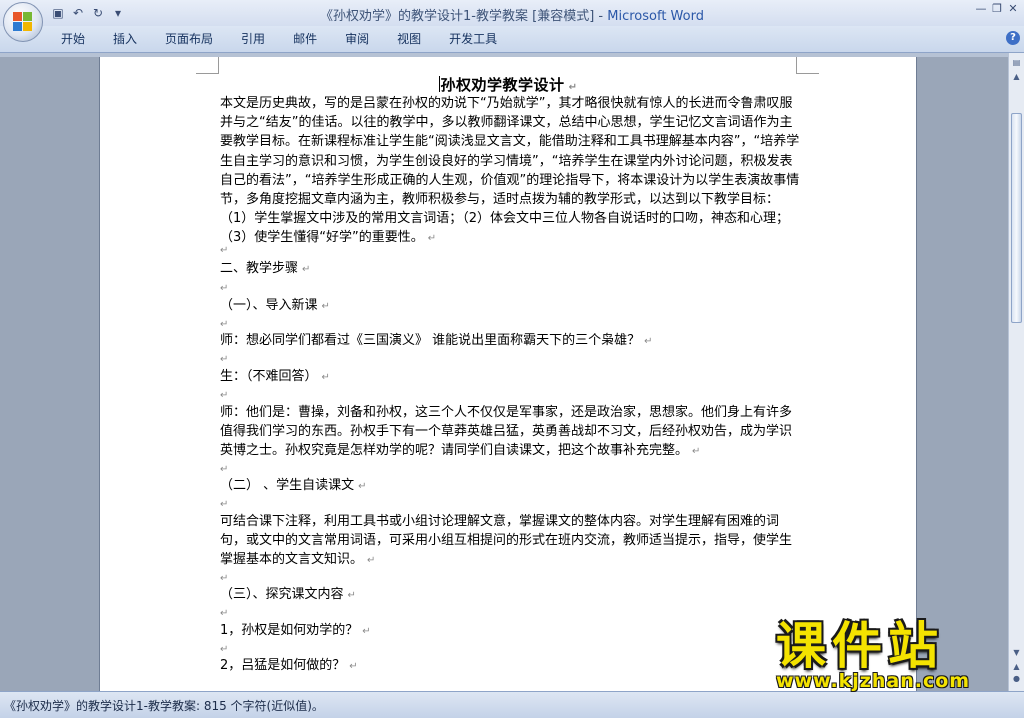 This screenshot has height=718, width=1024. Describe the element at coordinates (1016, 372) in the screenshot. I see `vertical-scrollbar: ▤ ▲ ▼ ▲ ●` at that location.